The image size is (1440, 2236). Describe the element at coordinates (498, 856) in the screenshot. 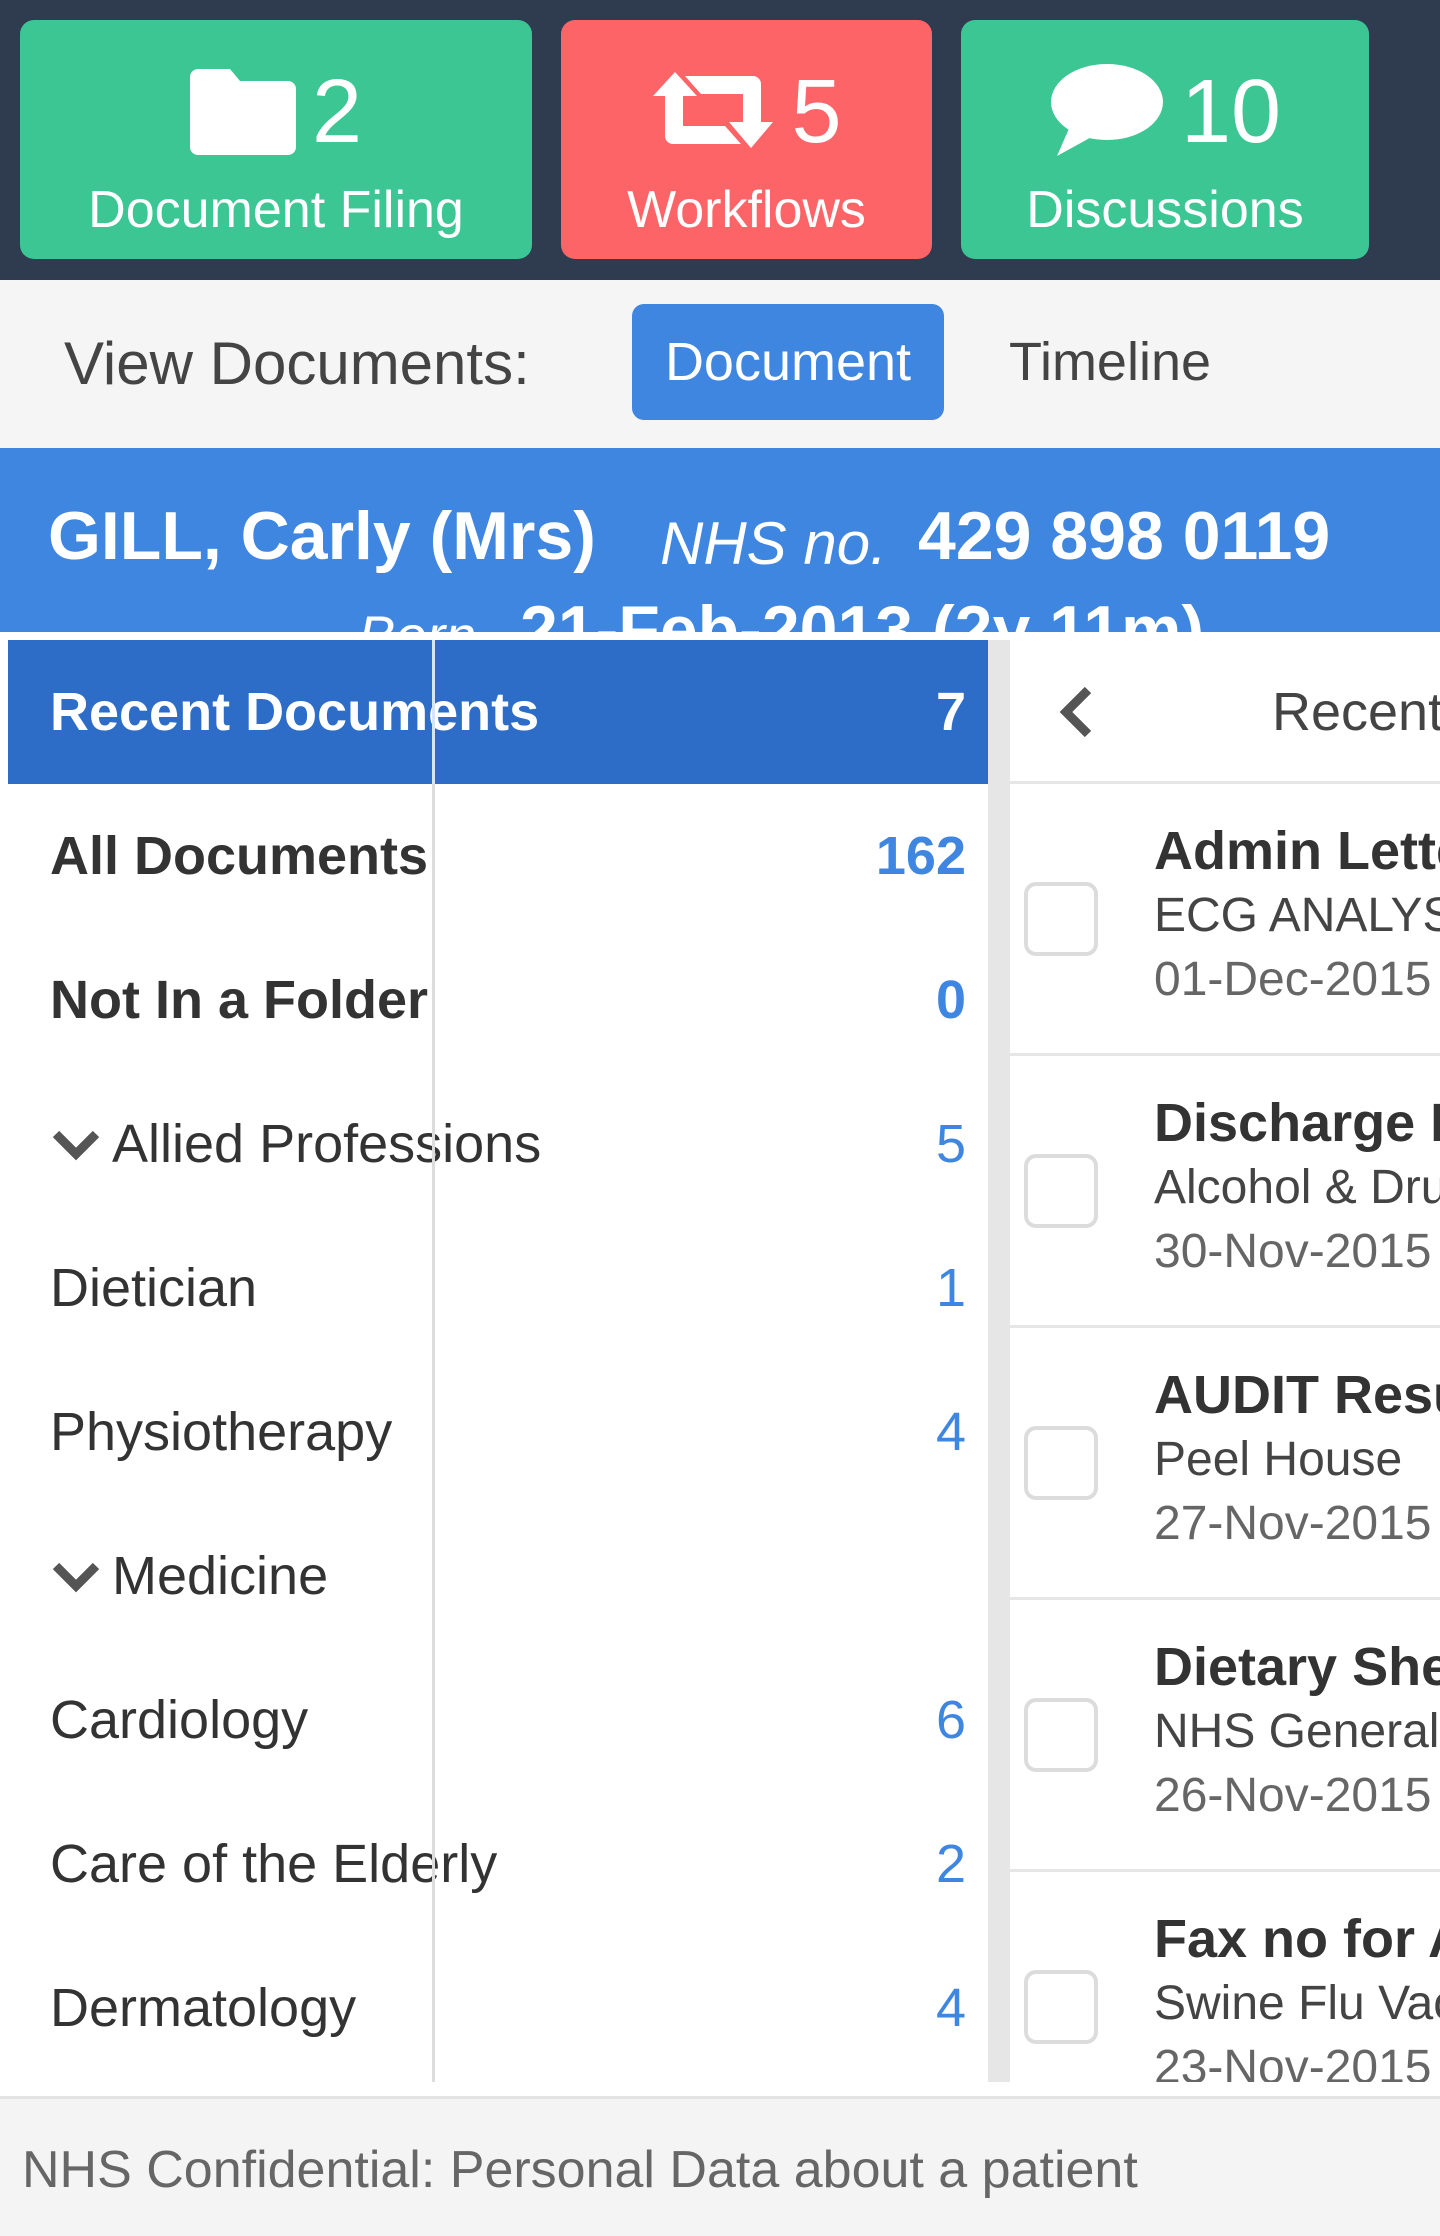

I see `folder-all-documents: All Documents 162` at that location.